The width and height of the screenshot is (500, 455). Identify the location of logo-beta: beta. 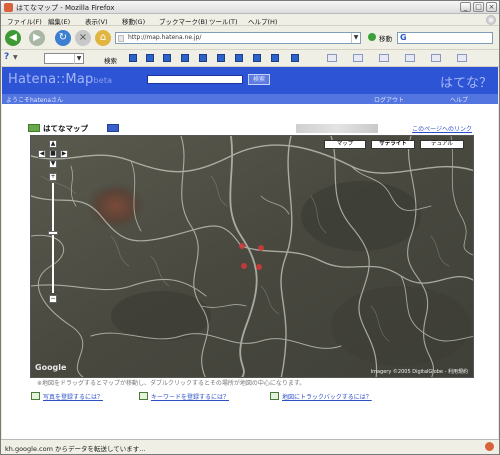
(103, 80).